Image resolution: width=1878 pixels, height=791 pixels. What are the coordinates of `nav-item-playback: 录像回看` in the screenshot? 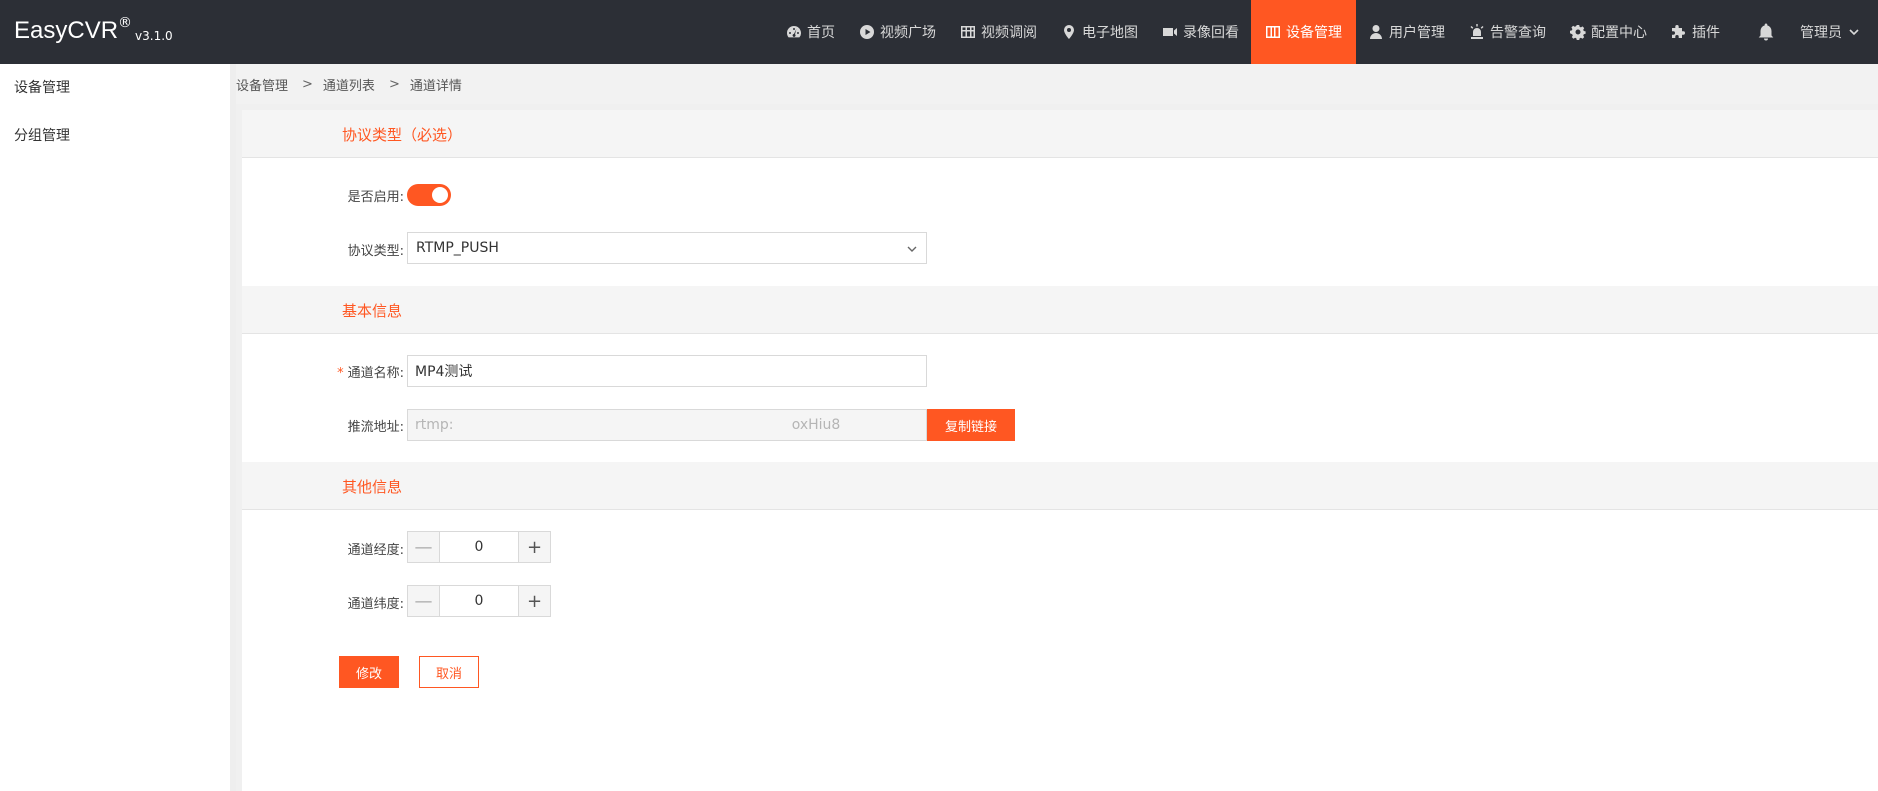 It's located at (1200, 32).